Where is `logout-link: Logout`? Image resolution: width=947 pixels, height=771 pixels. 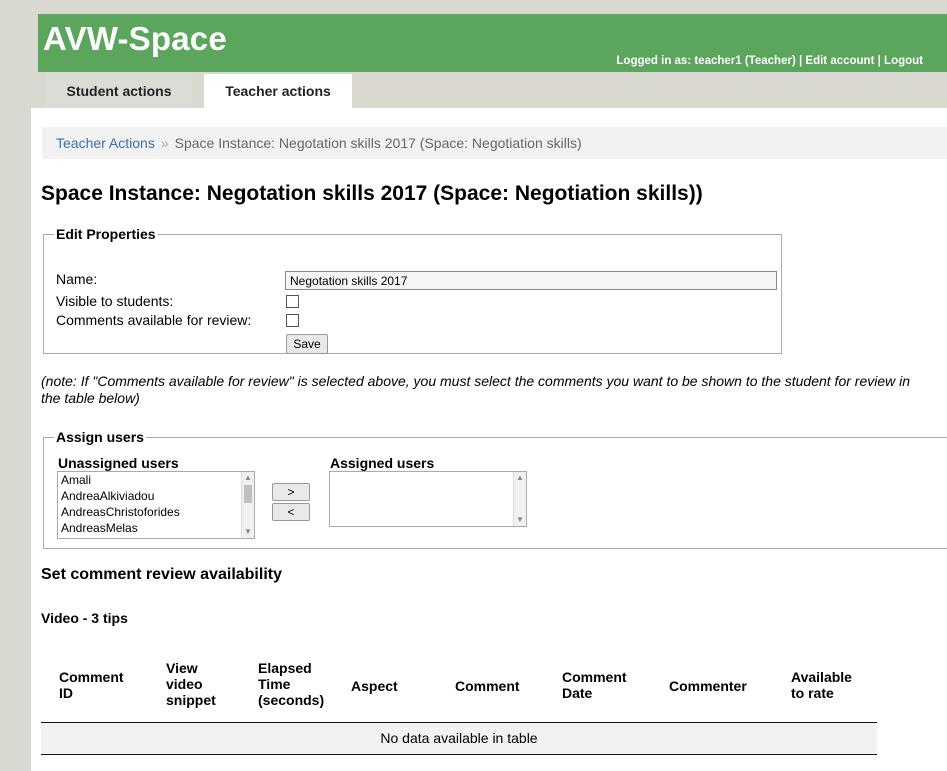
logout-link: Logout is located at coordinates (903, 61).